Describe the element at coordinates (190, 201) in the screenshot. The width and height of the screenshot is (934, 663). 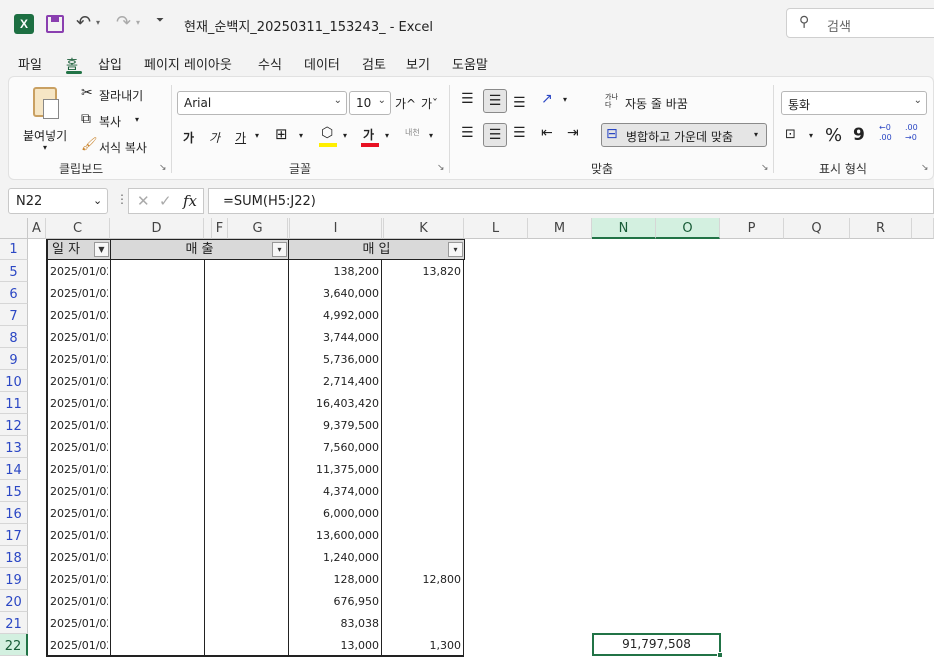
I see `insert-function-button: fx` at that location.